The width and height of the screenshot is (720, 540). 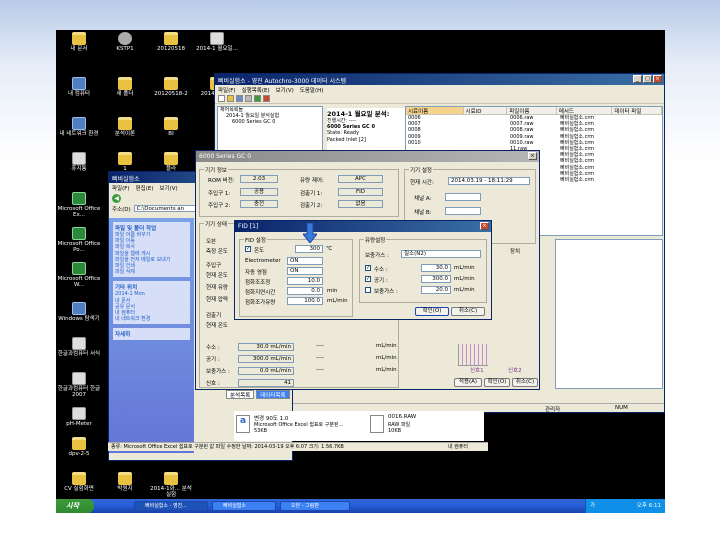 What do you see at coordinates (489, 181) in the screenshot?
I see `time-value: 2014.03.19 - 18:11:29` at bounding box center [489, 181].